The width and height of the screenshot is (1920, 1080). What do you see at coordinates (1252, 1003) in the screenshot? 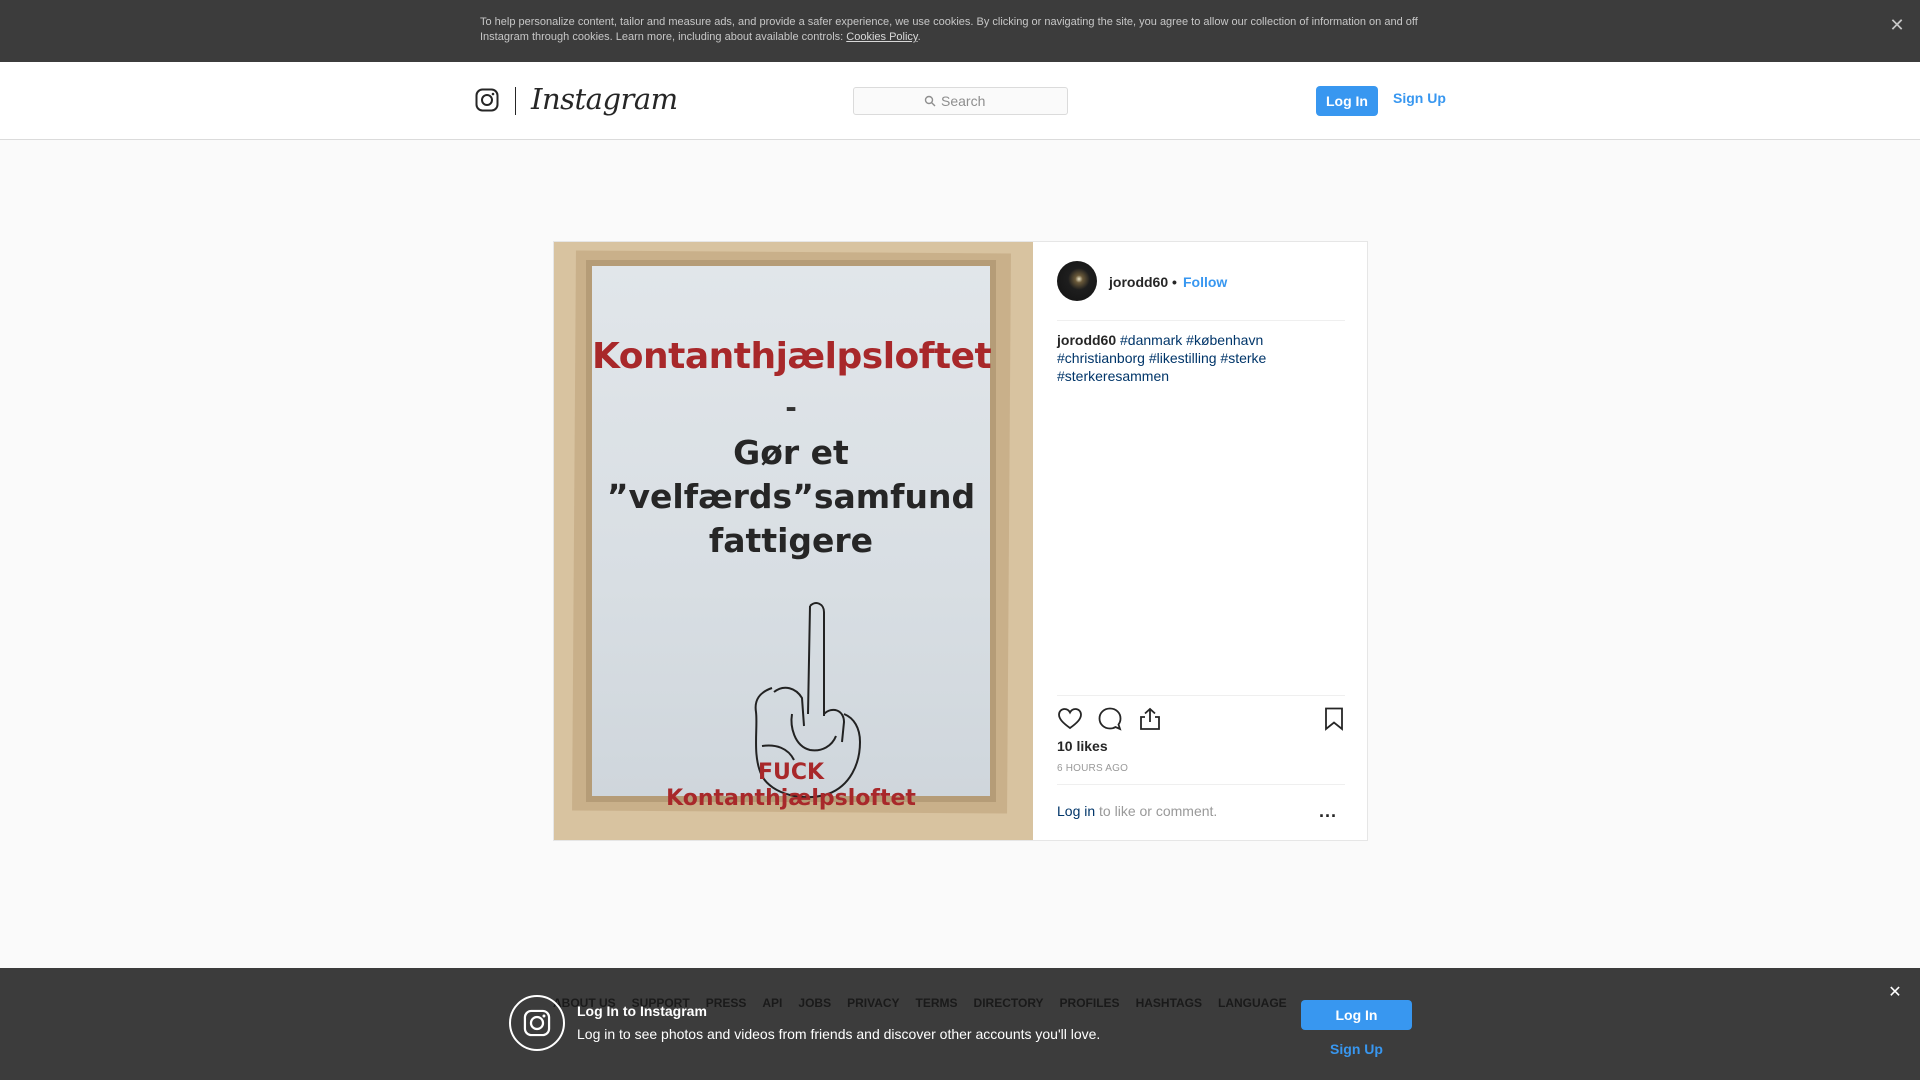
I see `footer-link-language: Language` at bounding box center [1252, 1003].